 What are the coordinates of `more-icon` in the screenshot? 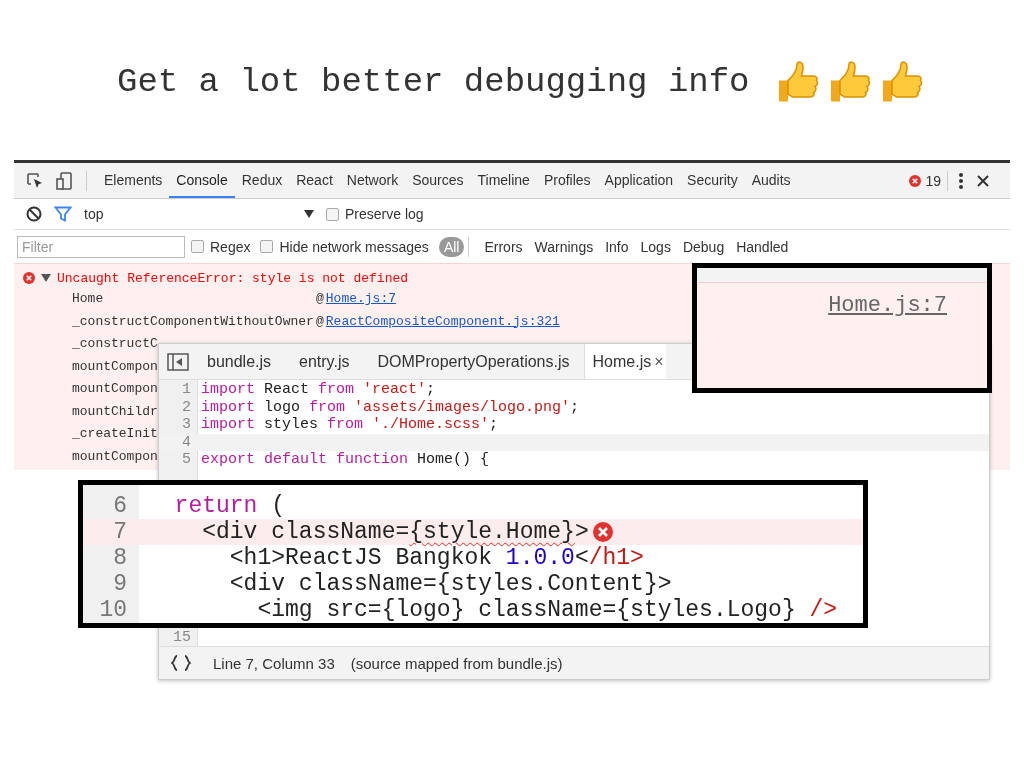 It's located at (961, 180).